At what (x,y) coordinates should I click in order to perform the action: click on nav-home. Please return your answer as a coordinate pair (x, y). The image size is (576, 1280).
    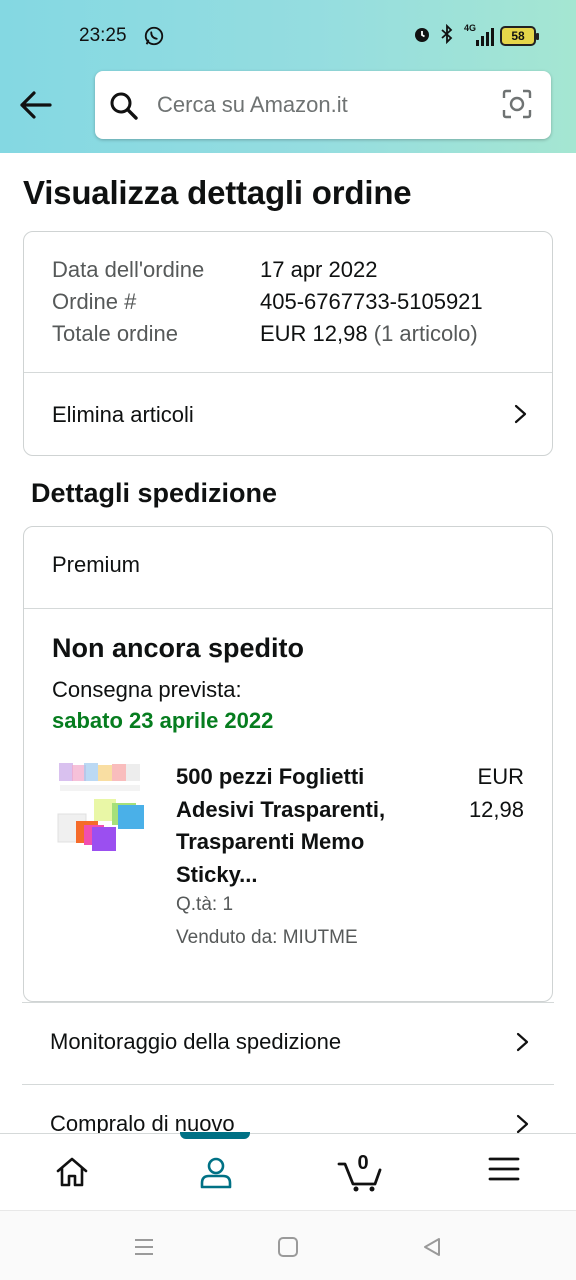
    Looking at the image, I should click on (72, 1172).